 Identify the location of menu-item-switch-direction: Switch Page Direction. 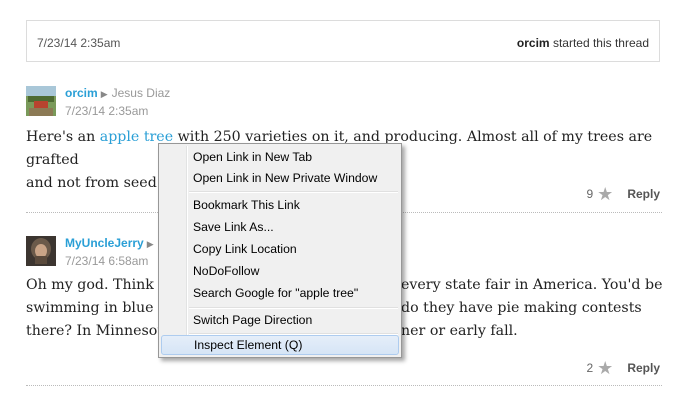
(280, 320).